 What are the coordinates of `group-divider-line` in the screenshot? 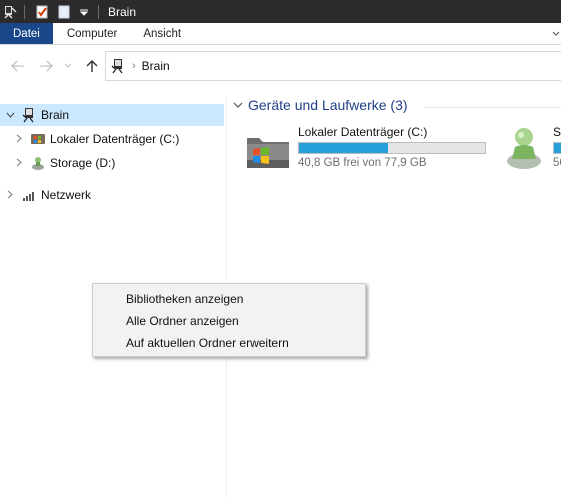 It's located at (492, 107).